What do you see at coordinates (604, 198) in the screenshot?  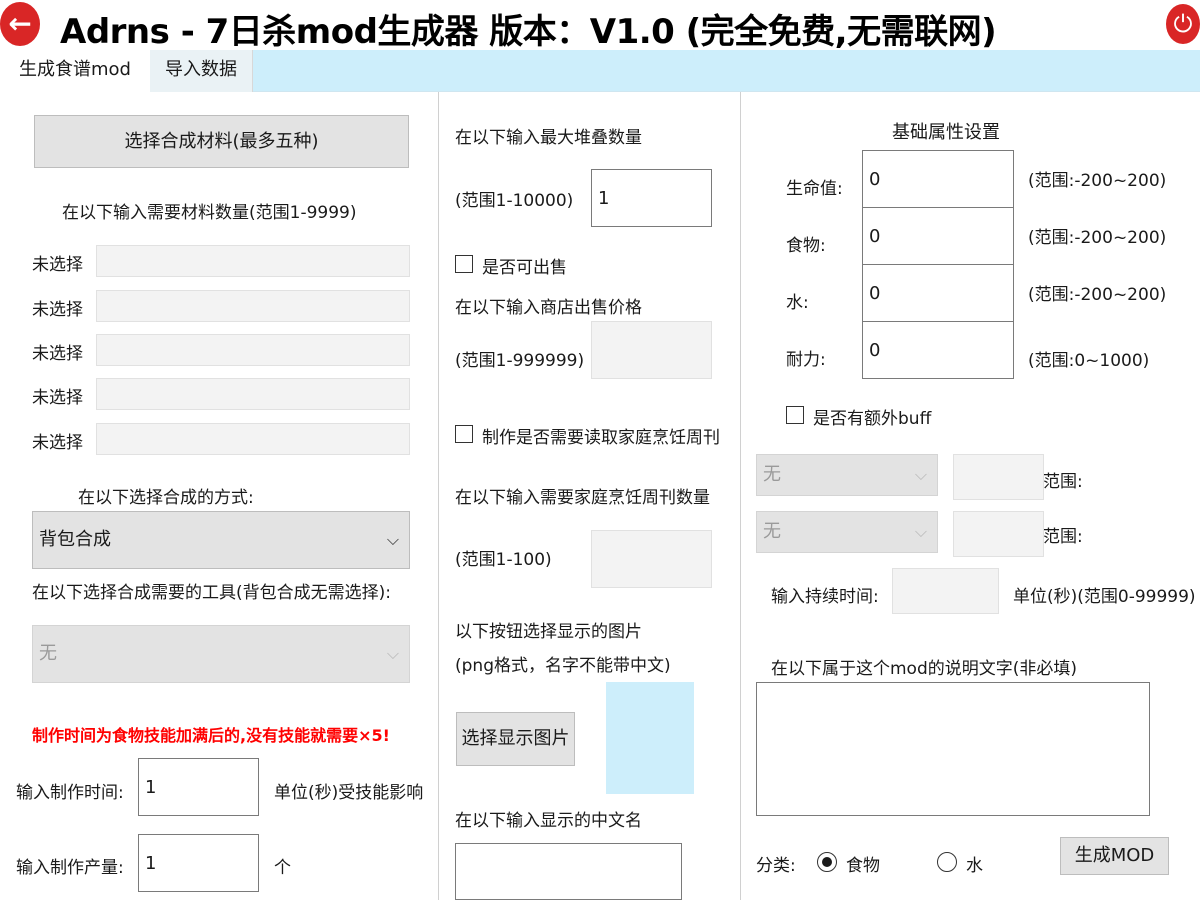 I see `max-stack-value: 1` at bounding box center [604, 198].